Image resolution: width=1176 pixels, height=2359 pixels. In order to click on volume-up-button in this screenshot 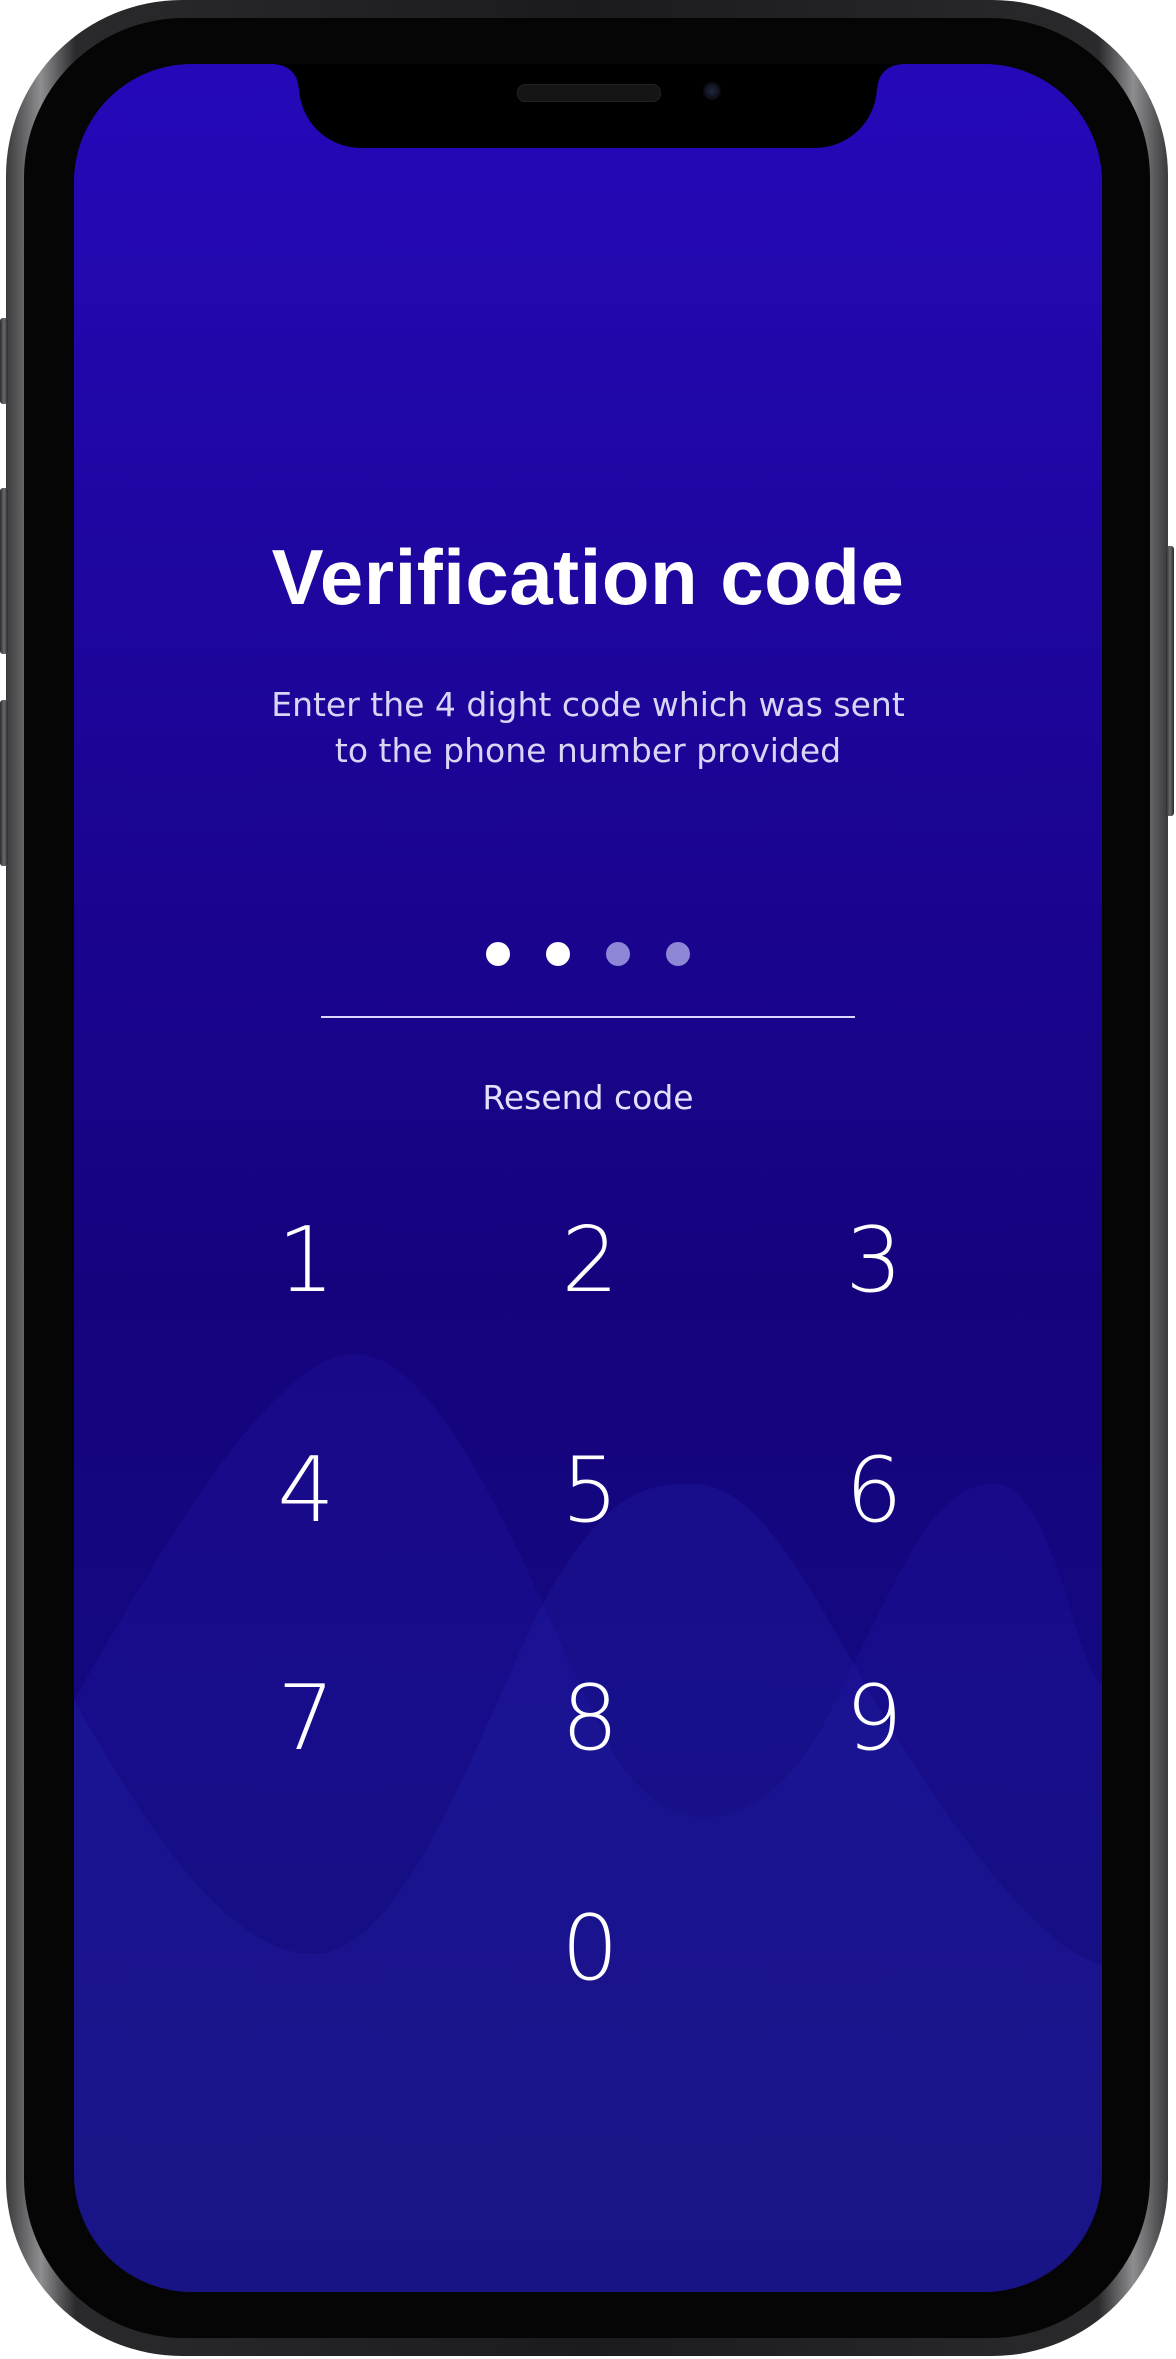, I will do `click(4, 571)`.